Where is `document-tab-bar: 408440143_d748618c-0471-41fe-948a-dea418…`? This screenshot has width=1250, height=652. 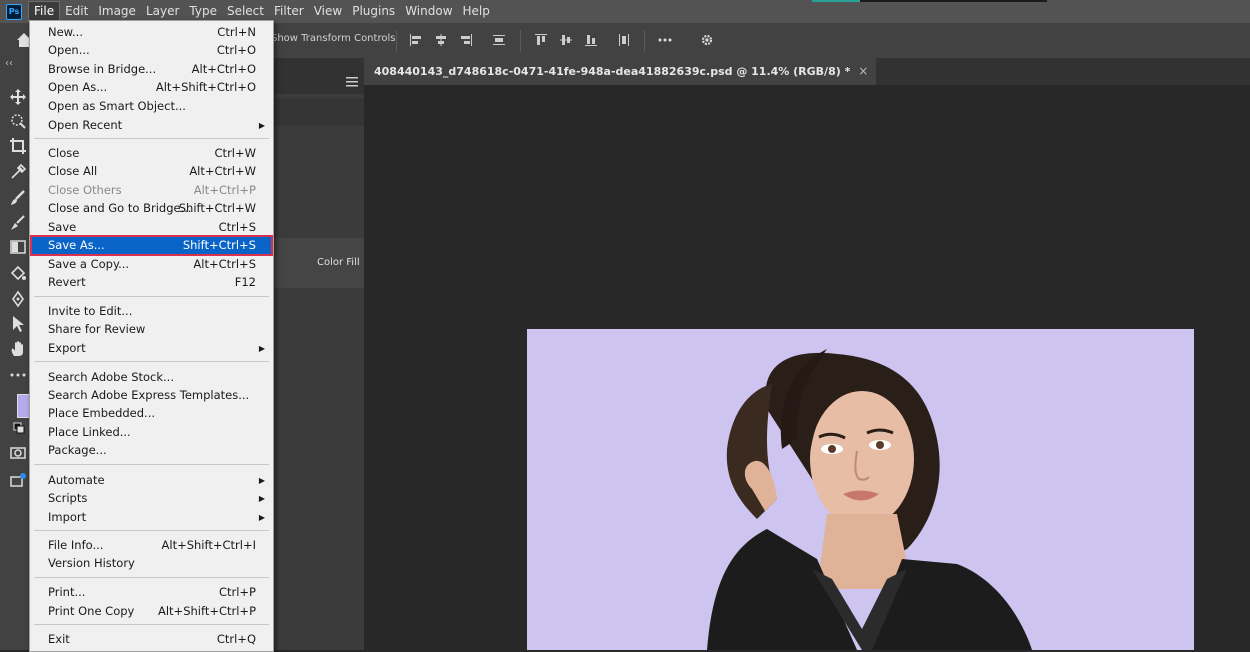
document-tab-bar: 408440143_d748618c-0471-41fe-948a-dea418… is located at coordinates (807, 71).